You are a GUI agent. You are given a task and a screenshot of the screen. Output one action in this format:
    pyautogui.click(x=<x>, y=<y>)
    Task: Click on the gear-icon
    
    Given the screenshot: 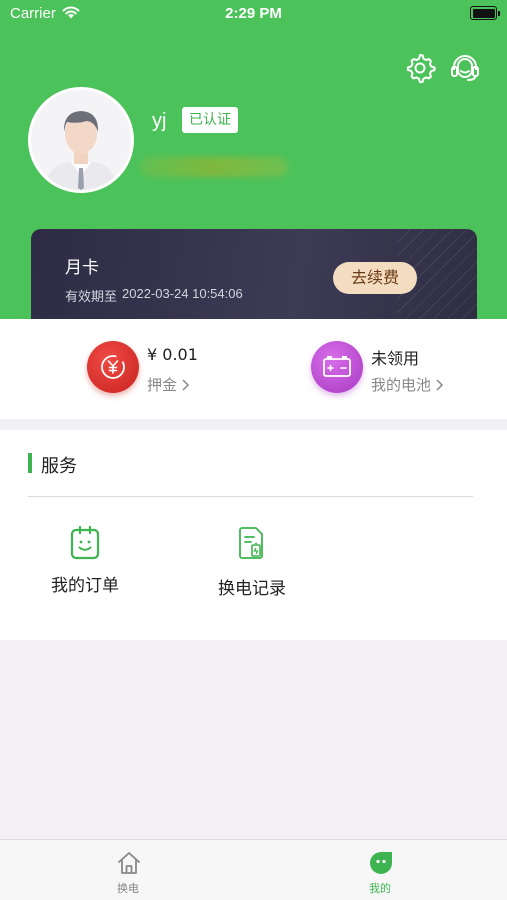 What is the action you would take?
    pyautogui.click(x=421, y=69)
    